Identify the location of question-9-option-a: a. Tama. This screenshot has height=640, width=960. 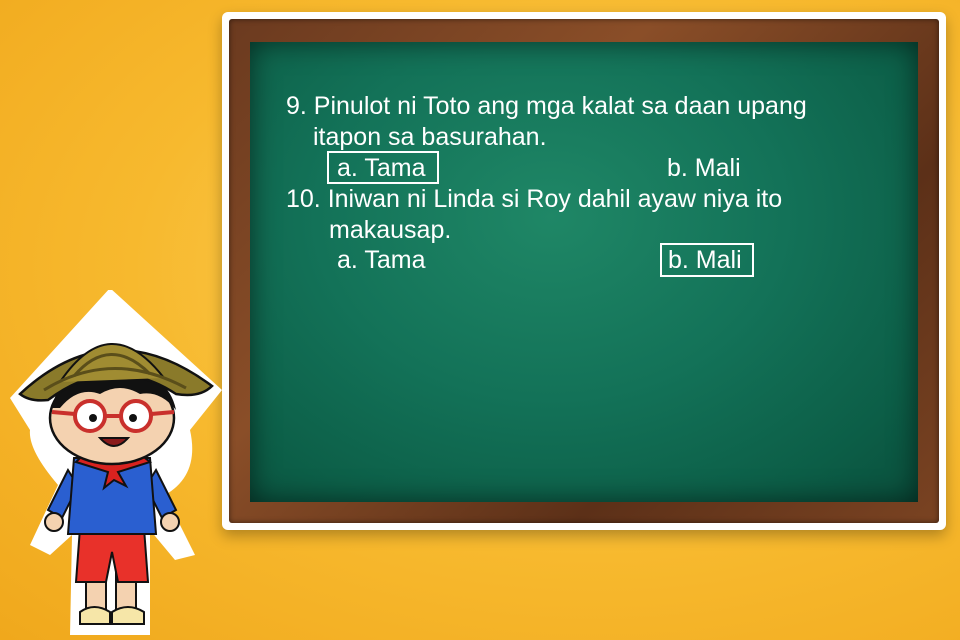
(381, 168).